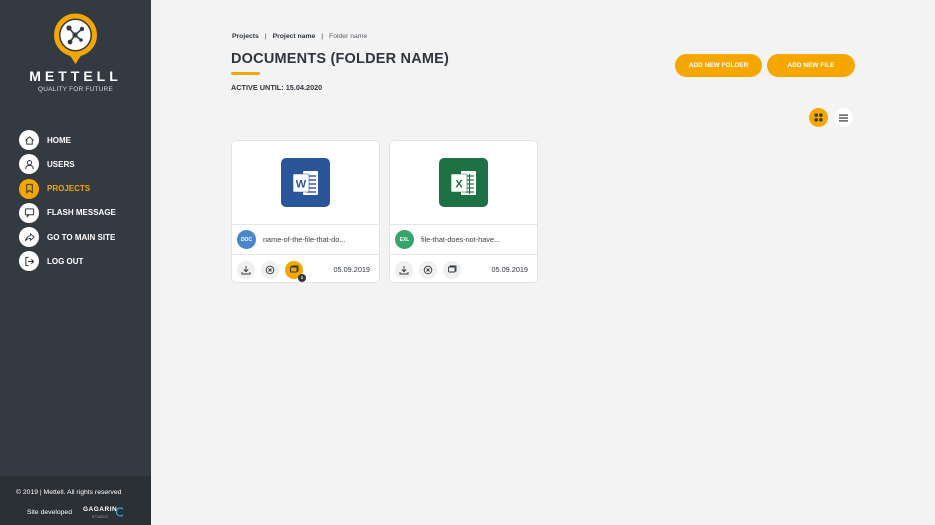 The height and width of the screenshot is (525, 935). I want to click on sidebar-item-label: PROJECTS, so click(69, 189).